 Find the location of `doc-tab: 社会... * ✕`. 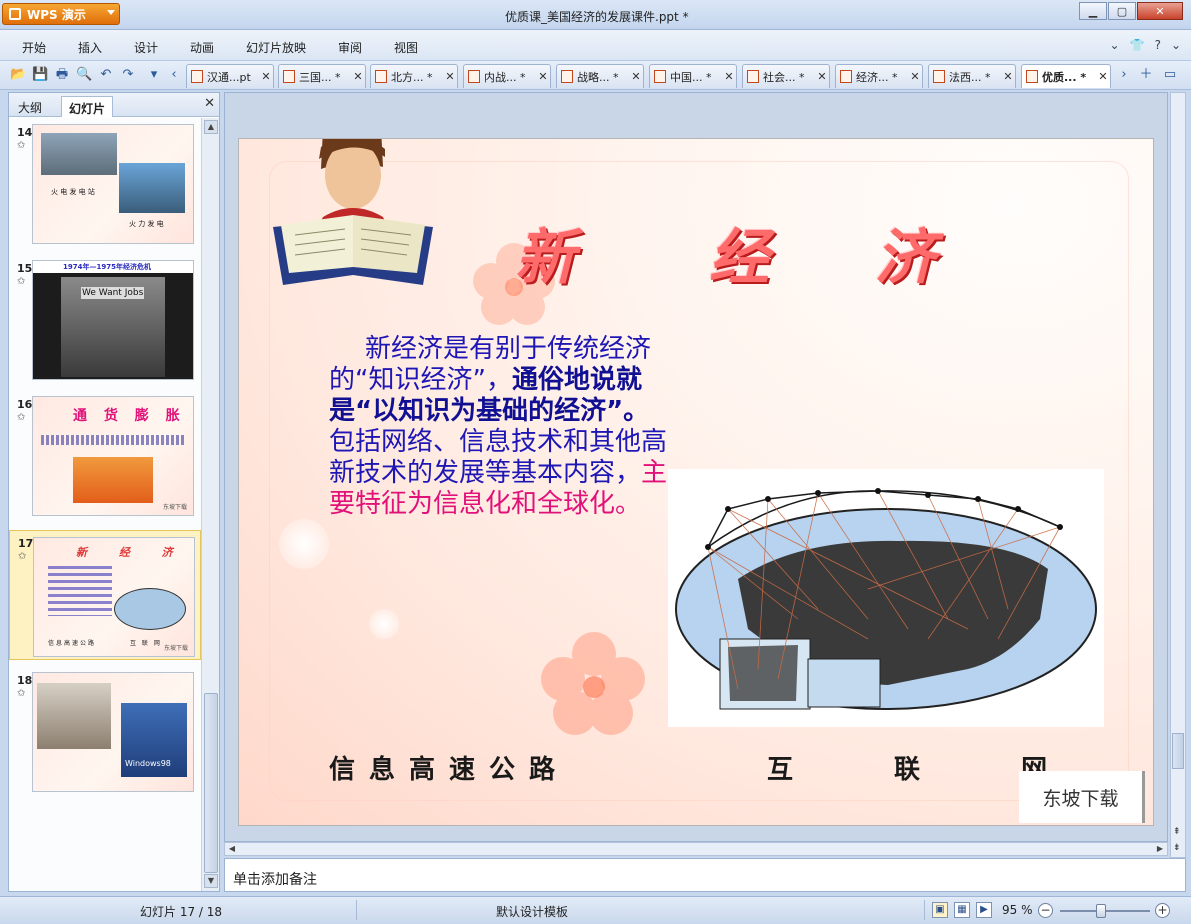

doc-tab: 社会... * ✕ is located at coordinates (786, 76).